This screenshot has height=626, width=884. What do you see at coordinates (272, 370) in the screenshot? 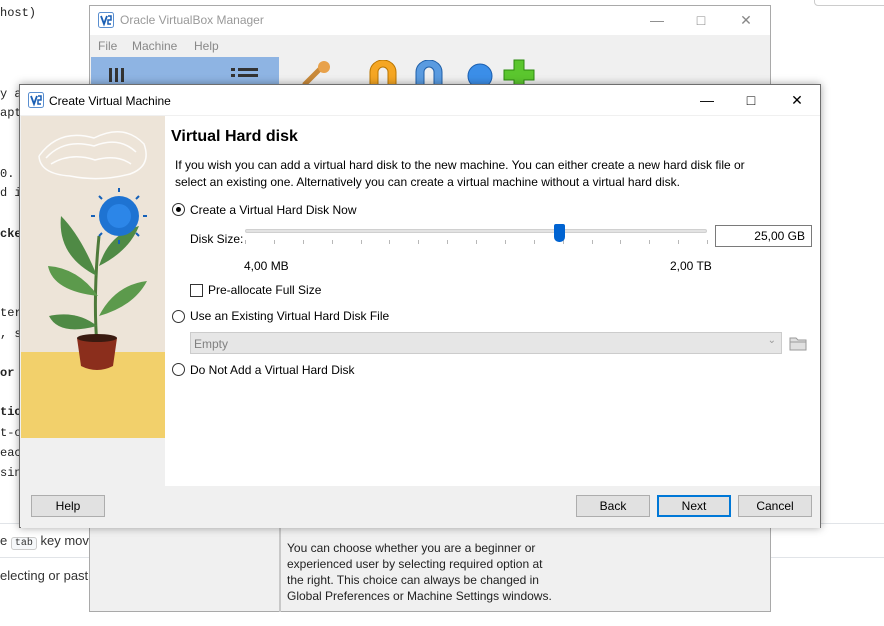
I see `no-disk-label: Do Not Add a Virtual Hard Disk` at bounding box center [272, 370].